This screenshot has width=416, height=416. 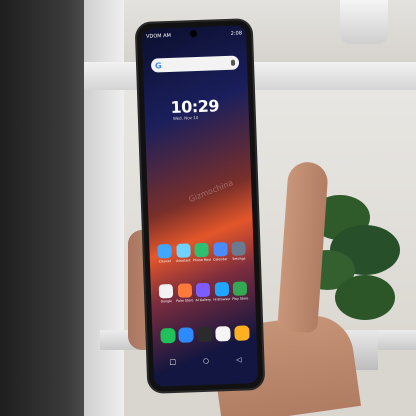 What do you see at coordinates (184, 290) in the screenshot?
I see `palm-store-icon` at bounding box center [184, 290].